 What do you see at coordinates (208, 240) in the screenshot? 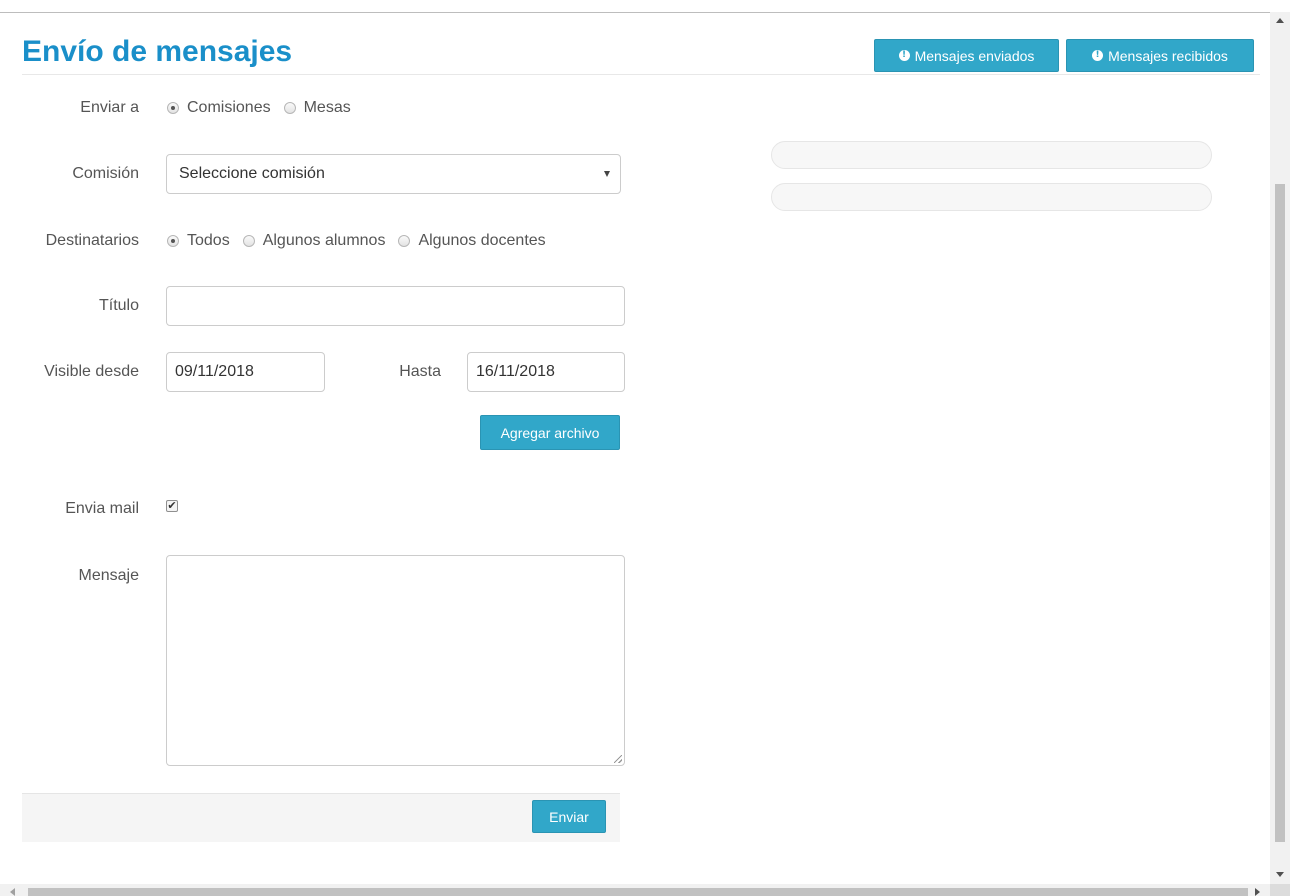
I see `recipients-option-label: Todos` at bounding box center [208, 240].